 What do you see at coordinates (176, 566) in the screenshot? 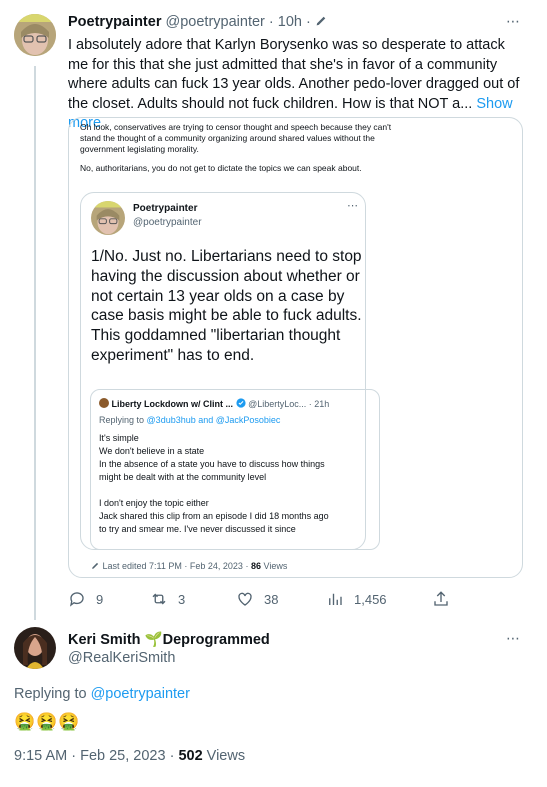
I see `edited-label: Last edited 7:11 PM · Feb 24, 2023 ·` at bounding box center [176, 566].